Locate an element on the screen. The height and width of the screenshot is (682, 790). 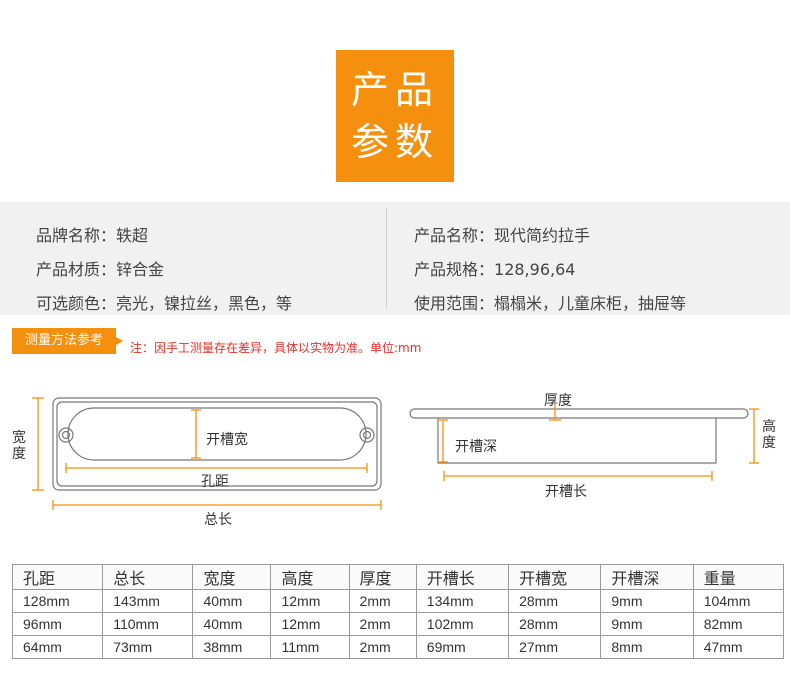
label-slot-width: 开槽宽 is located at coordinates (227, 440).